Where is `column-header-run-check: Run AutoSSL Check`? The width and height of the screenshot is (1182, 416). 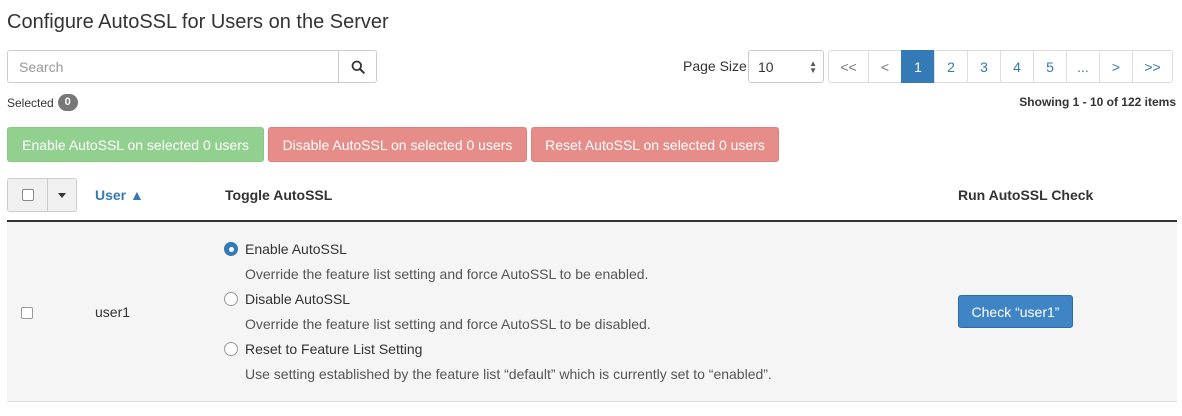
column-header-run-check: Run AutoSSL Check is located at coordinates (1026, 195).